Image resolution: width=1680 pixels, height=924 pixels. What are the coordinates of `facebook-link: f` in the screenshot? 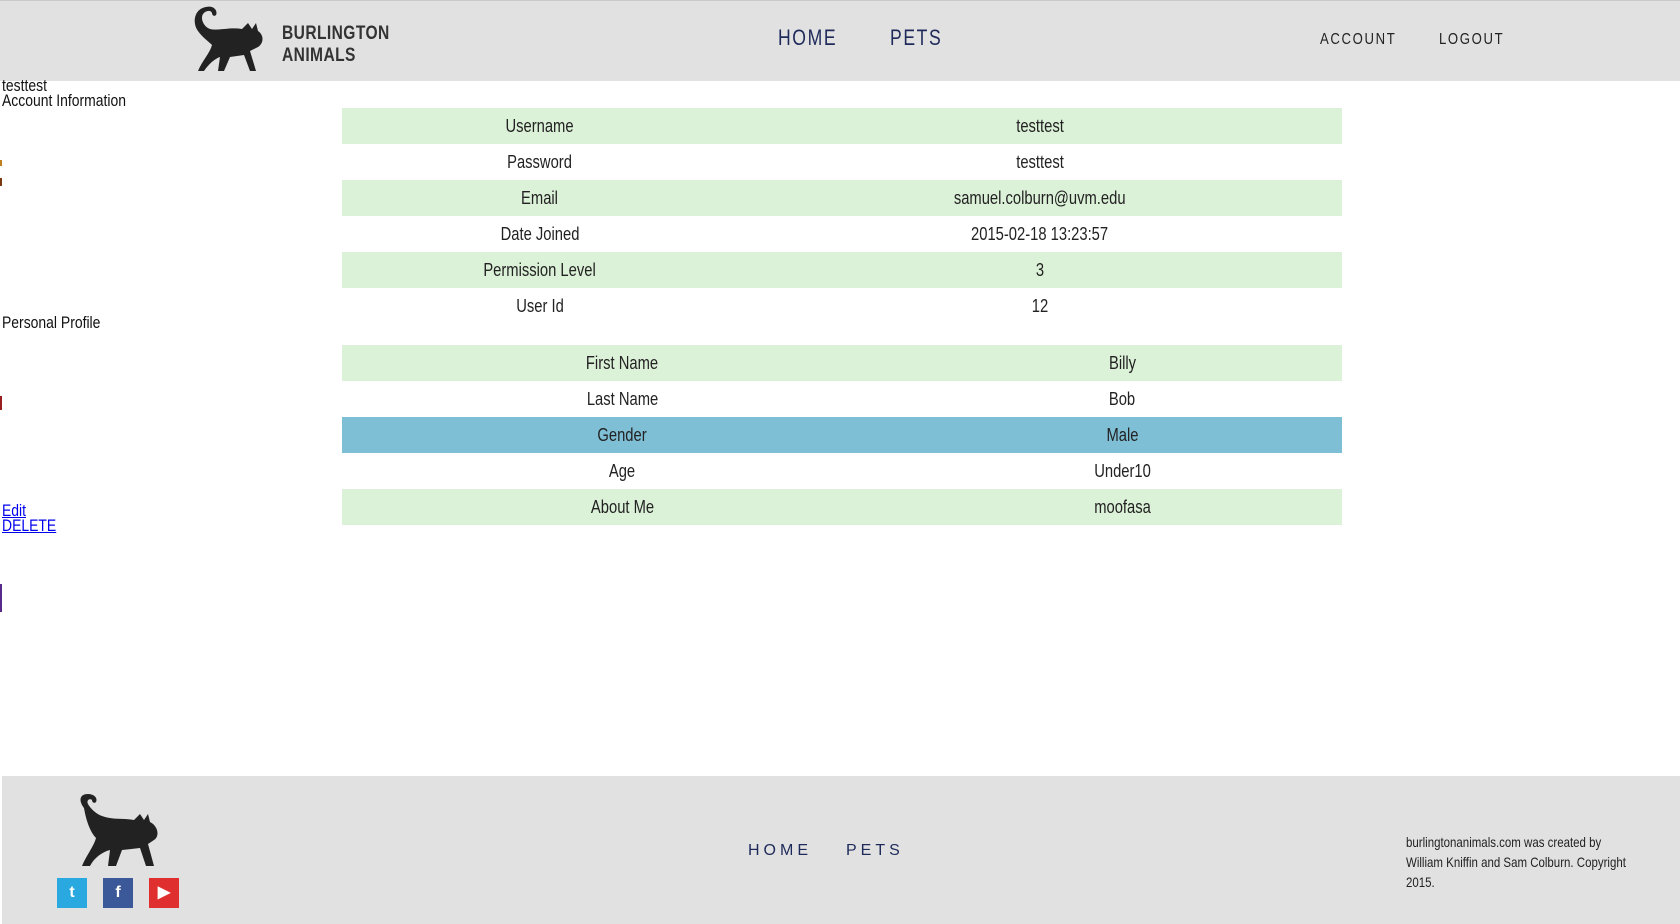 It's located at (118, 893).